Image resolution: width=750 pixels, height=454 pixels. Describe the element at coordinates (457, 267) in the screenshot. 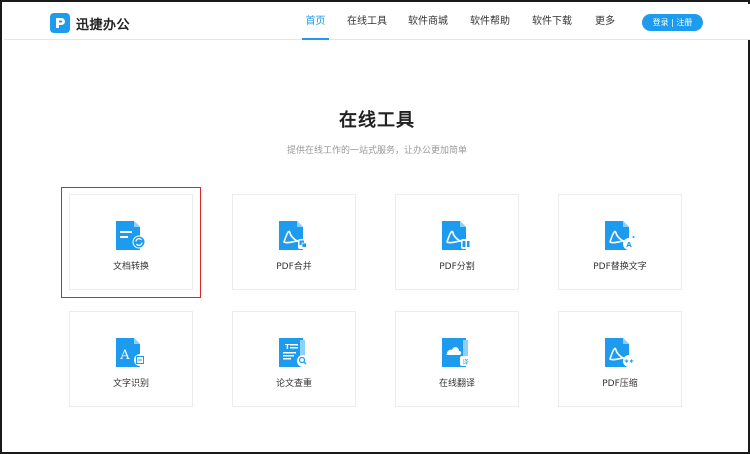

I see `tool-card-label: PDF分割` at that location.